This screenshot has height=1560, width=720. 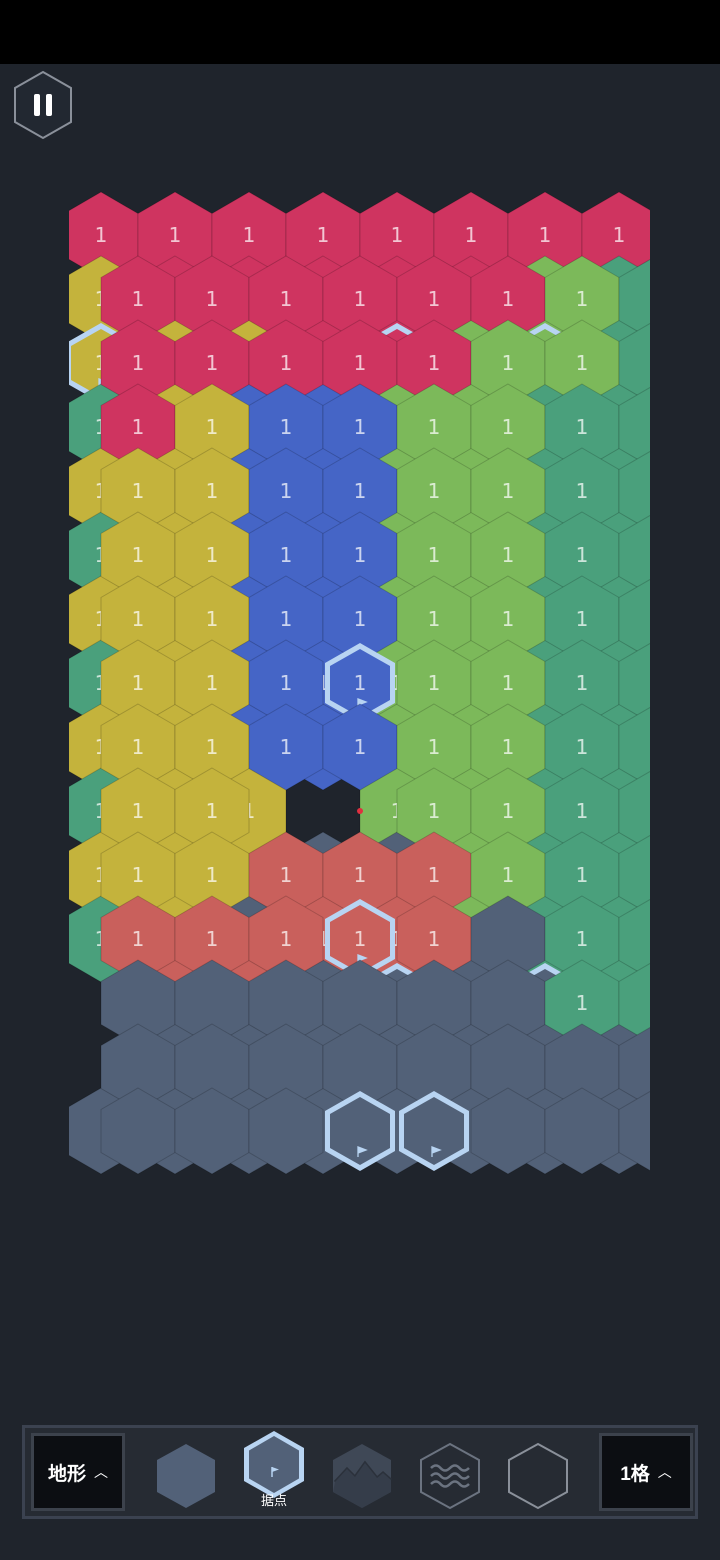 I want to click on status-bar, so click(x=360, y=32).